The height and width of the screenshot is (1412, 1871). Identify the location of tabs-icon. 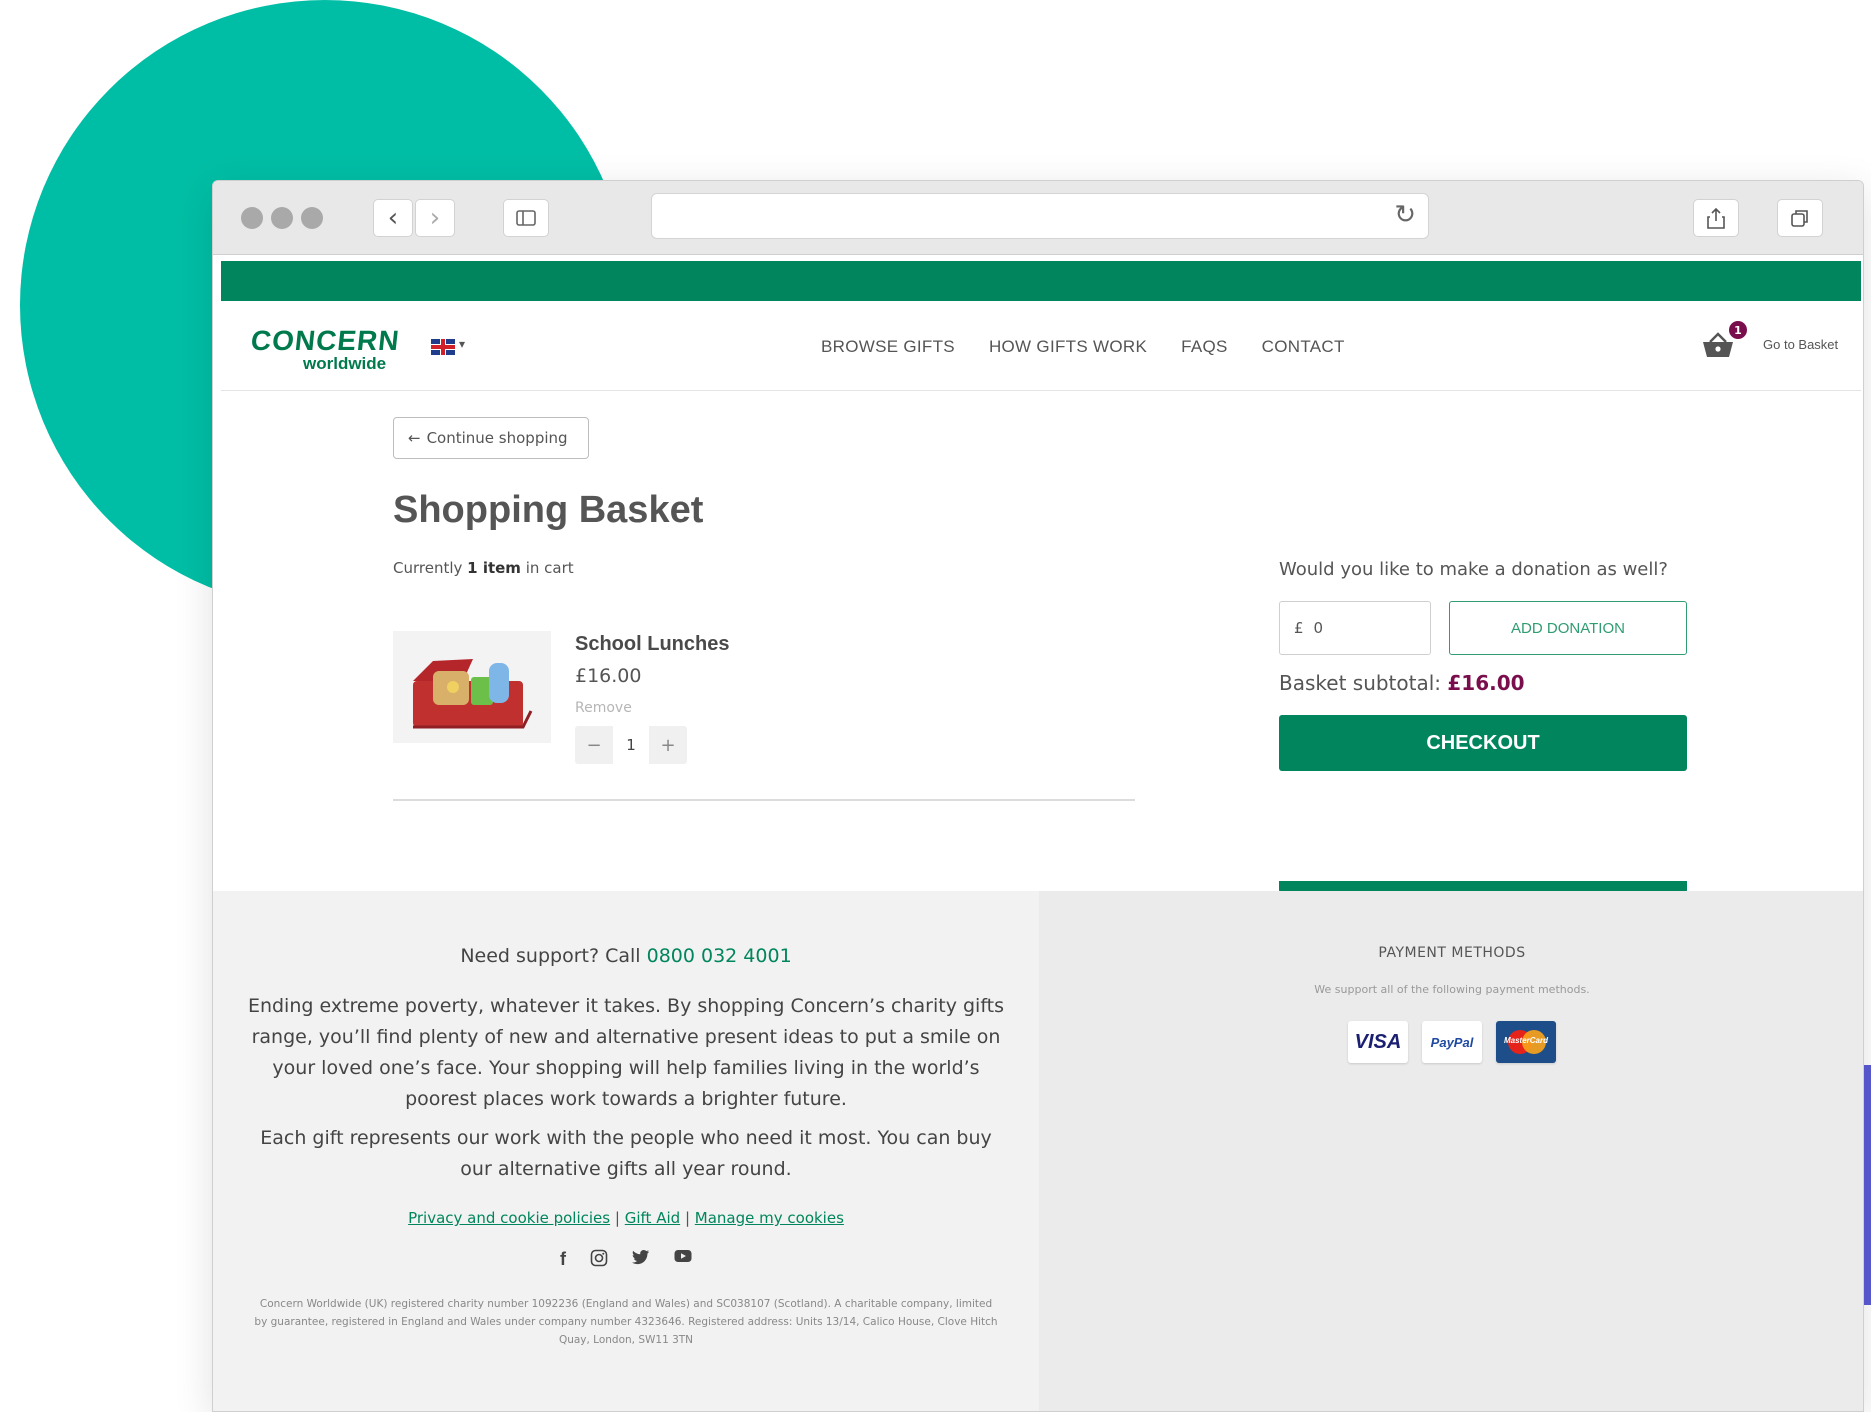
(1800, 218).